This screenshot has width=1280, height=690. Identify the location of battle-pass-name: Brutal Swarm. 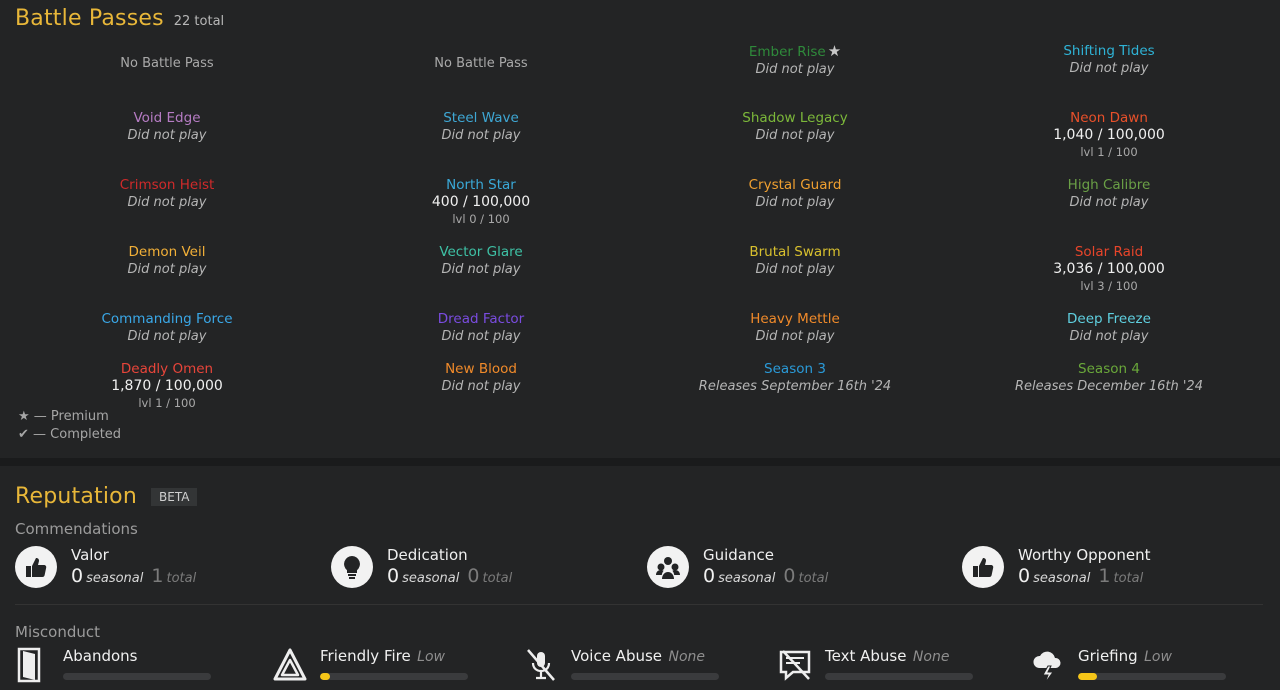
(795, 252).